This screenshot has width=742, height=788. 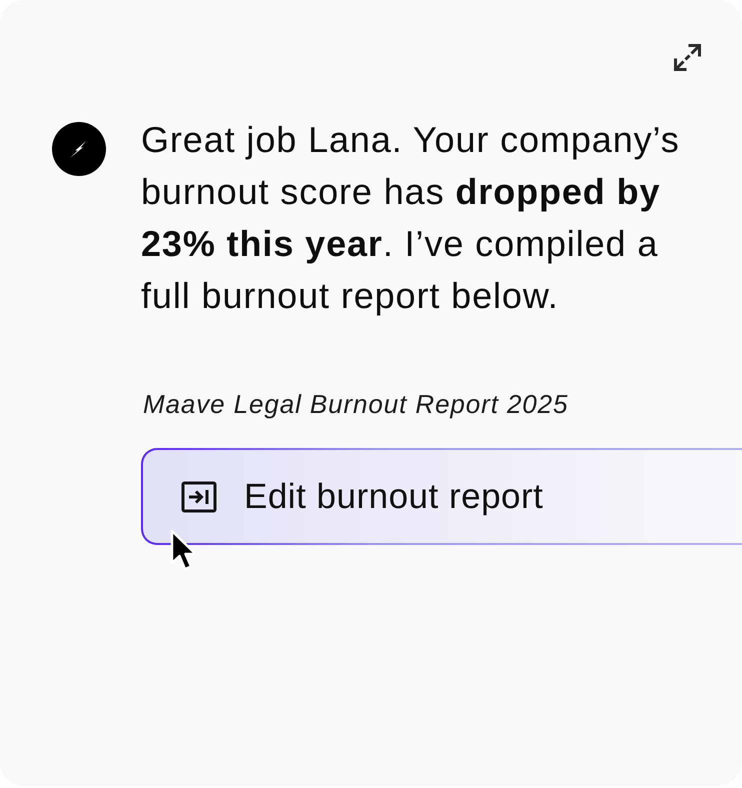 What do you see at coordinates (441, 496) in the screenshot?
I see `edit-report-button: Edit burnout report` at bounding box center [441, 496].